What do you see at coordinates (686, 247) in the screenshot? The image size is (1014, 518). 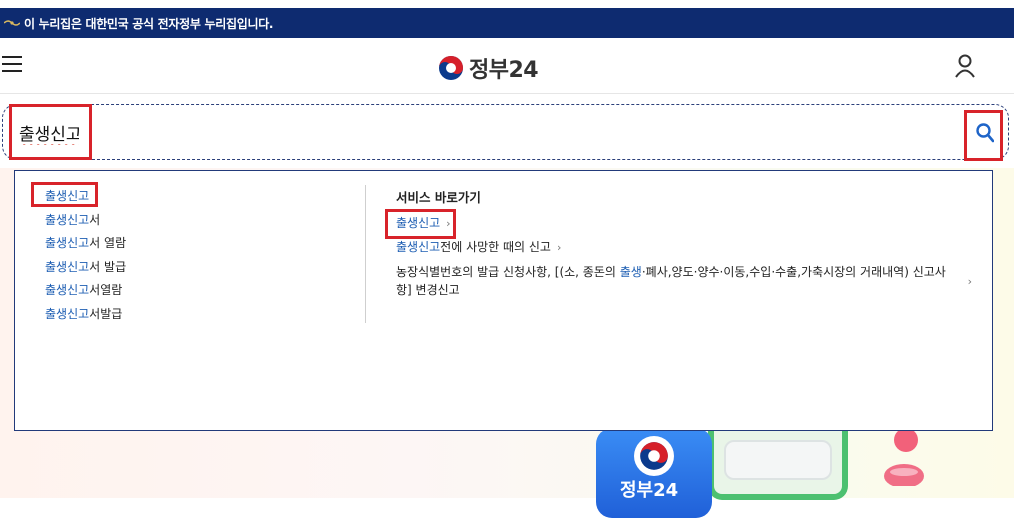 I see `service-link: 출생신고전에 사망한 때의 신고 ›` at bounding box center [686, 247].